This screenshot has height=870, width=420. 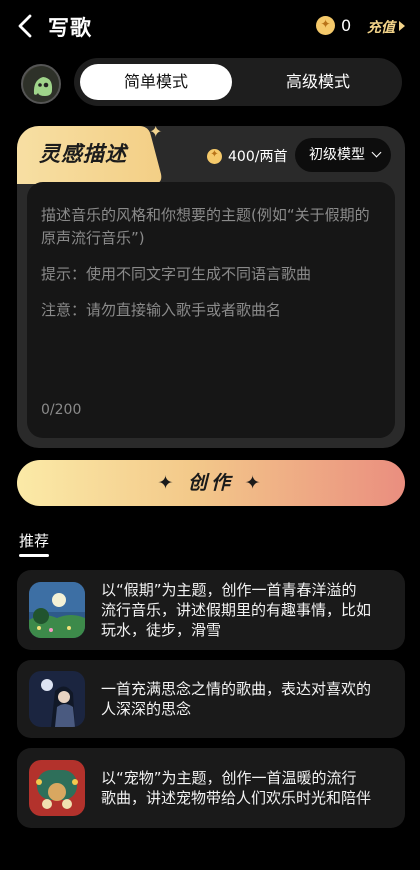 I want to click on placeholder-line: 原声流行音乐”), so click(x=93, y=238).